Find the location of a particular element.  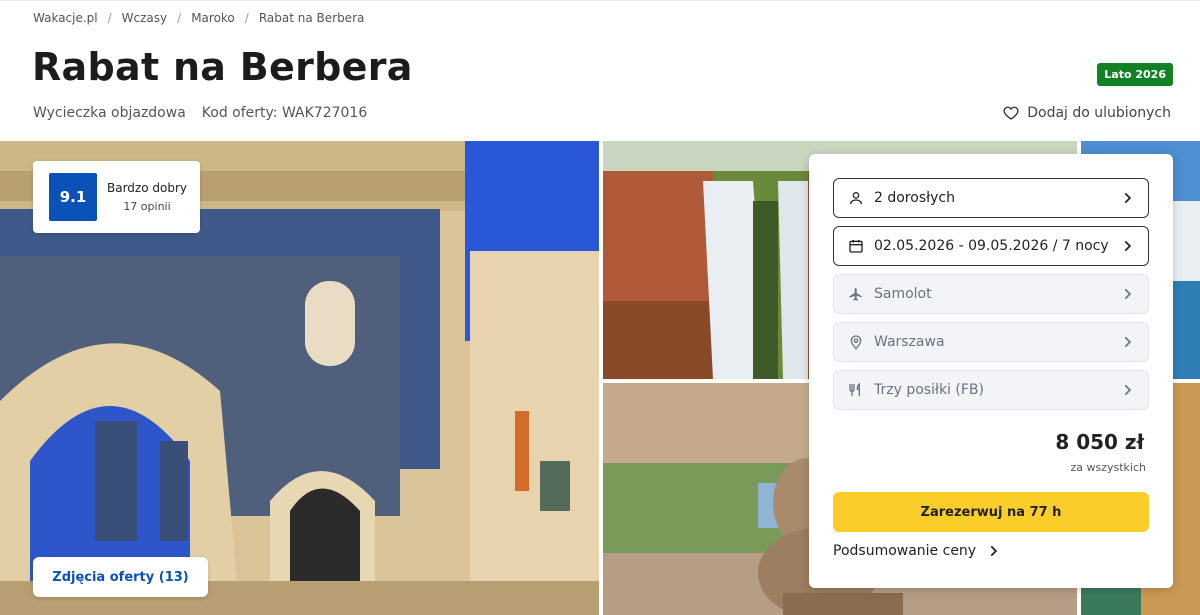

season-badge: Lato 2026 is located at coordinates (1135, 74).